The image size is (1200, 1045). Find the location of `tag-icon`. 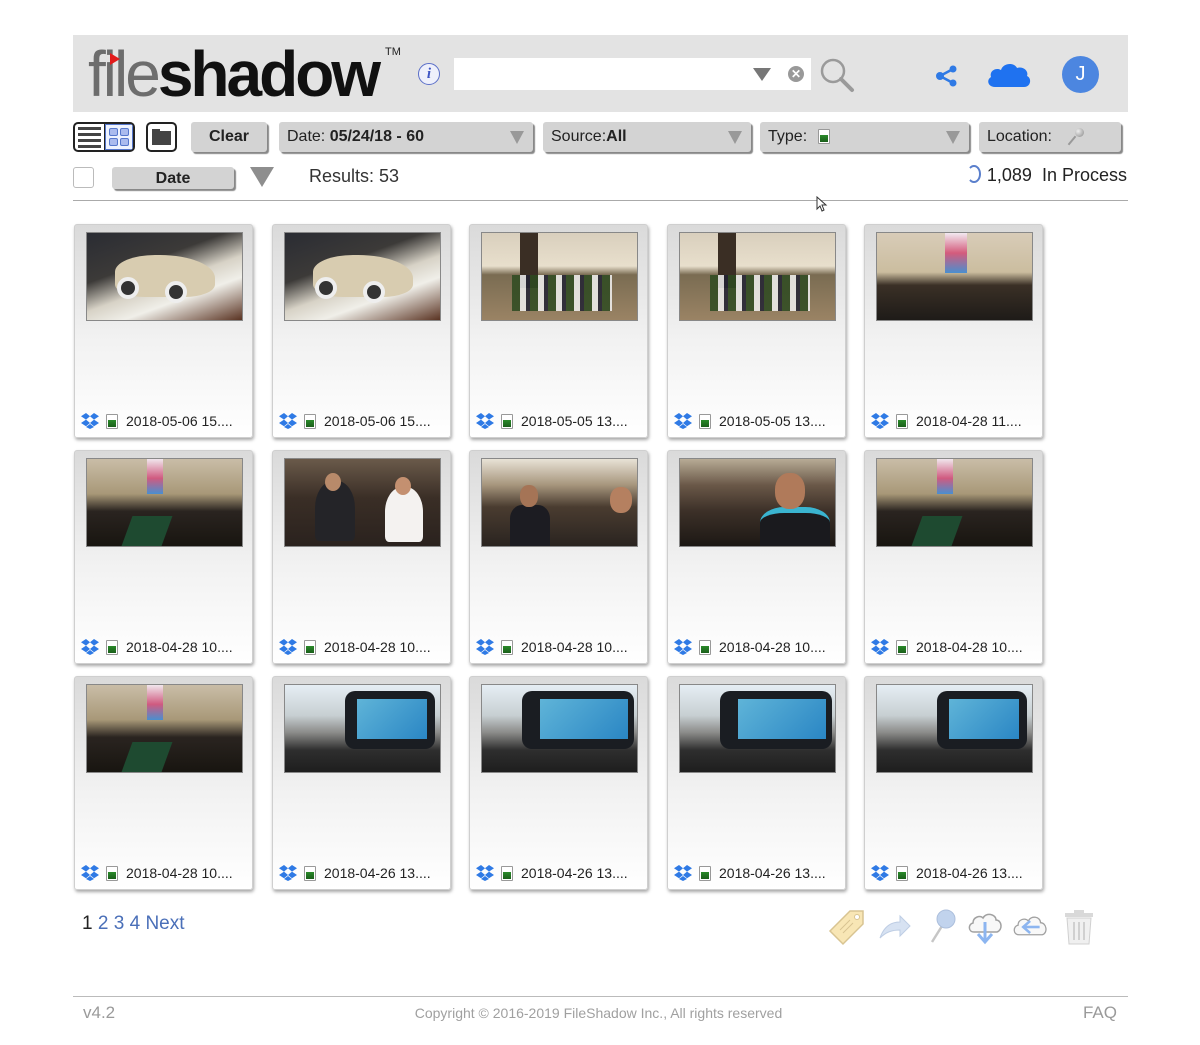

tag-icon is located at coordinates (847, 927).